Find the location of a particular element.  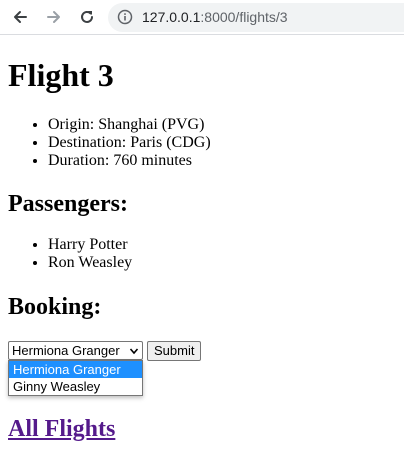

chevron-down-icon is located at coordinates (134, 351).